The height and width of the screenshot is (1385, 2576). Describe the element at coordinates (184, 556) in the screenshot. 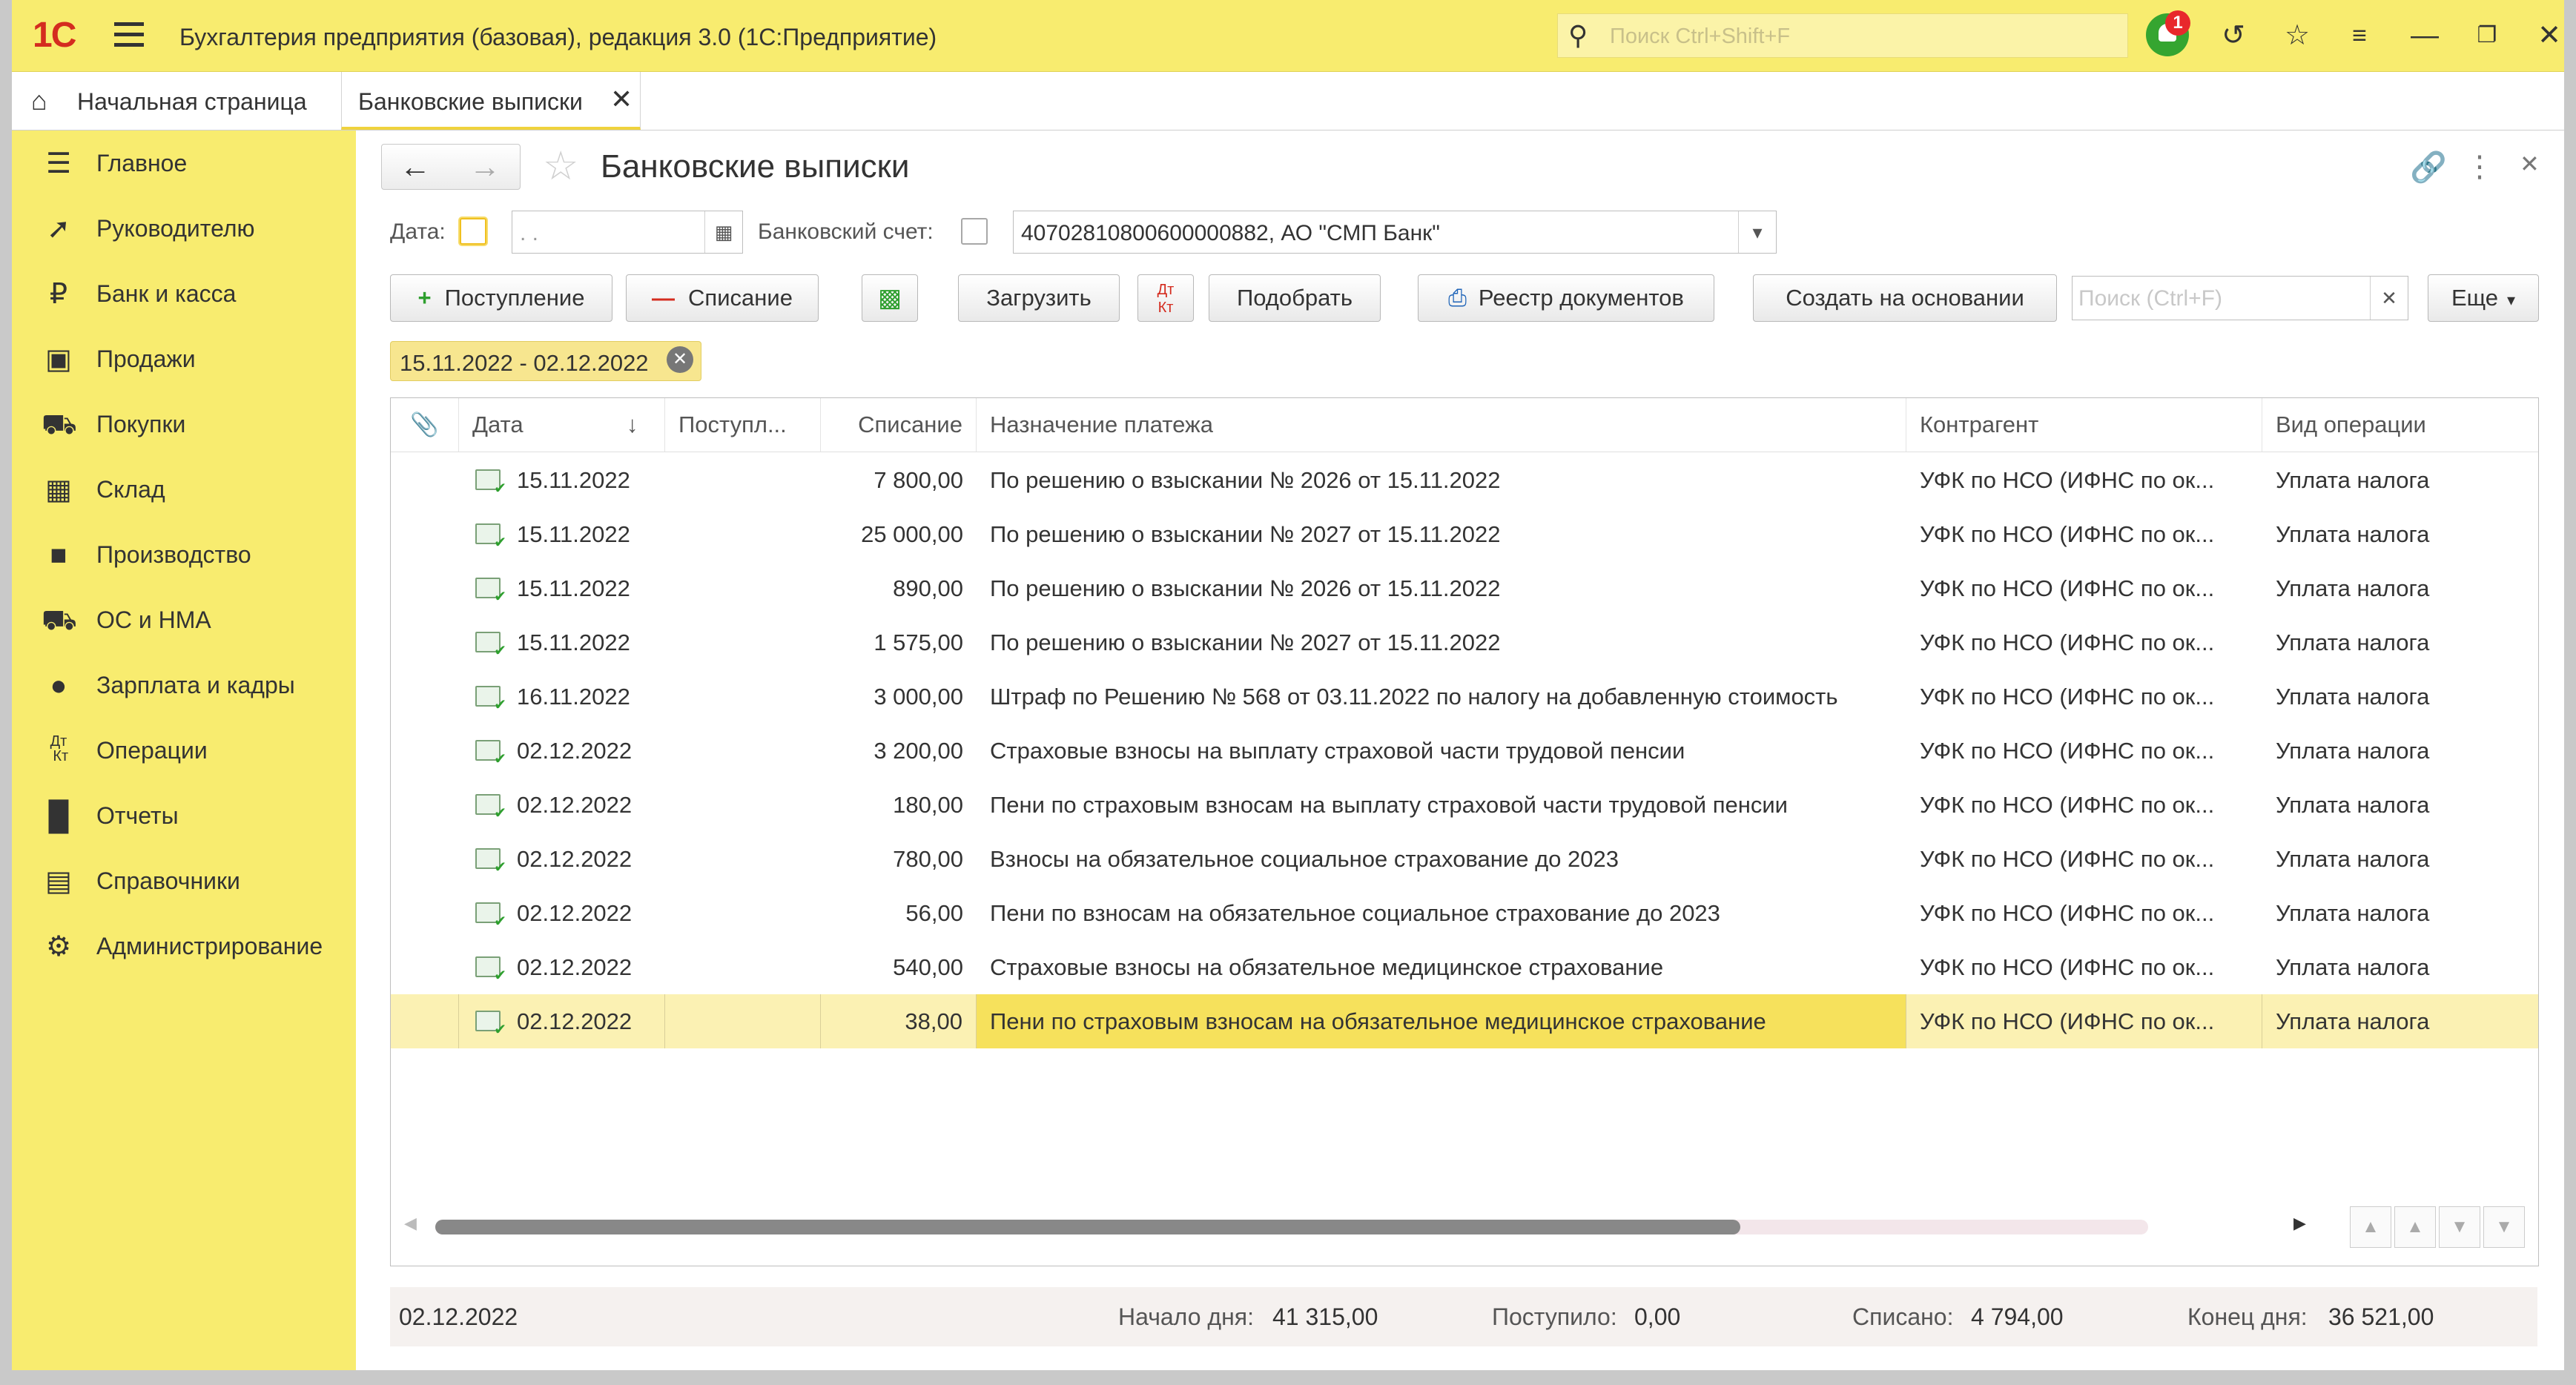

I see `sidebar-item-production: ■ Производство` at that location.